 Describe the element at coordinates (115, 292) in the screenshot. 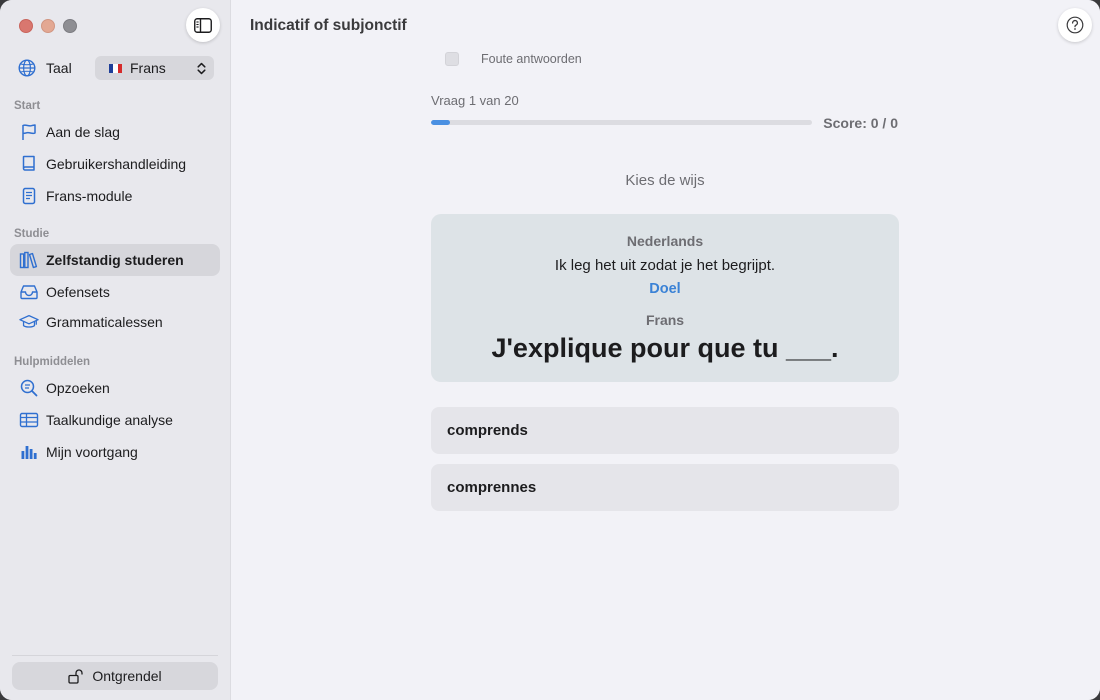

I see `sidebar-item-oefensets: Oefensets` at that location.